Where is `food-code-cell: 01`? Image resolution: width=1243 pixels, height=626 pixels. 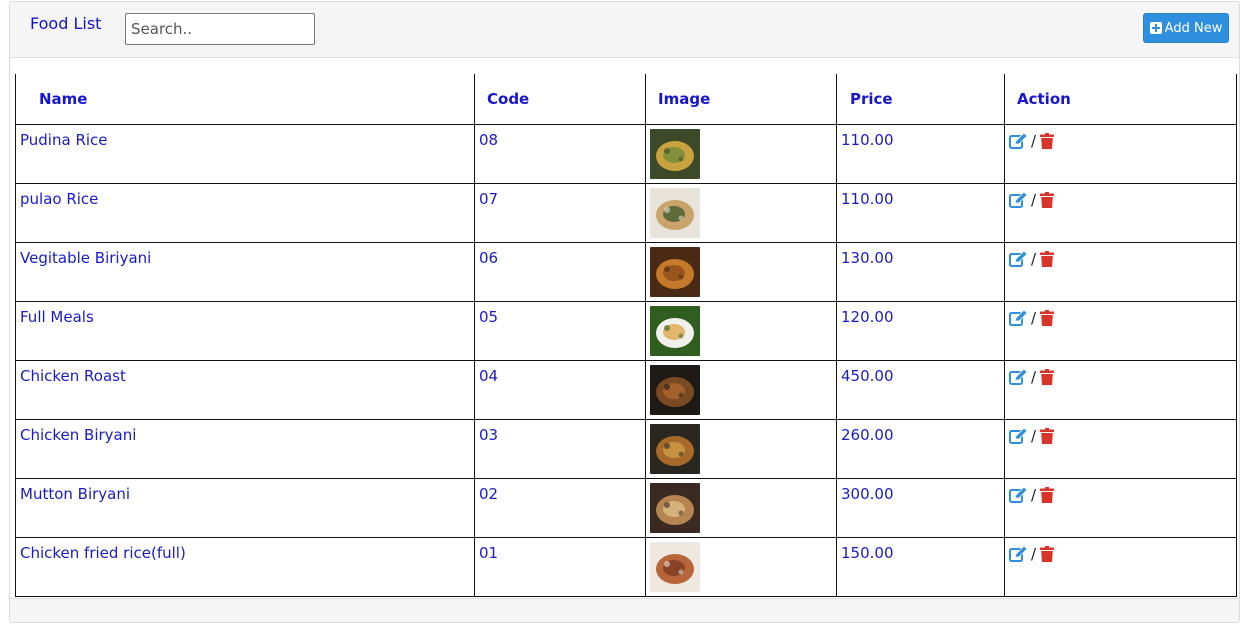 food-code-cell: 01 is located at coordinates (560, 566).